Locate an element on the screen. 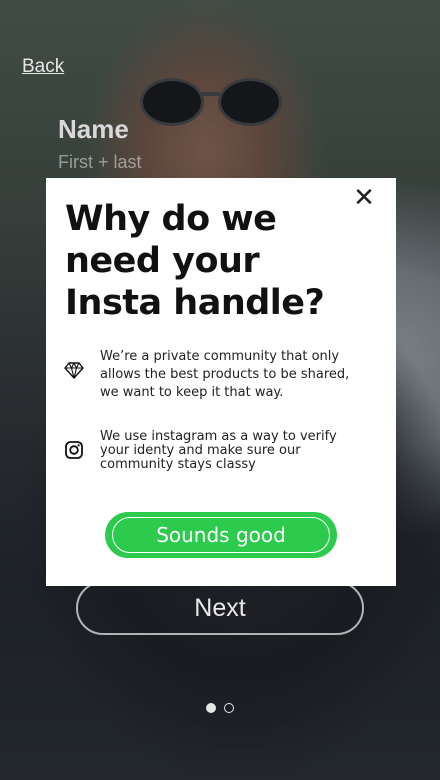  sounds-good-label: Sounds good is located at coordinates (221, 535).